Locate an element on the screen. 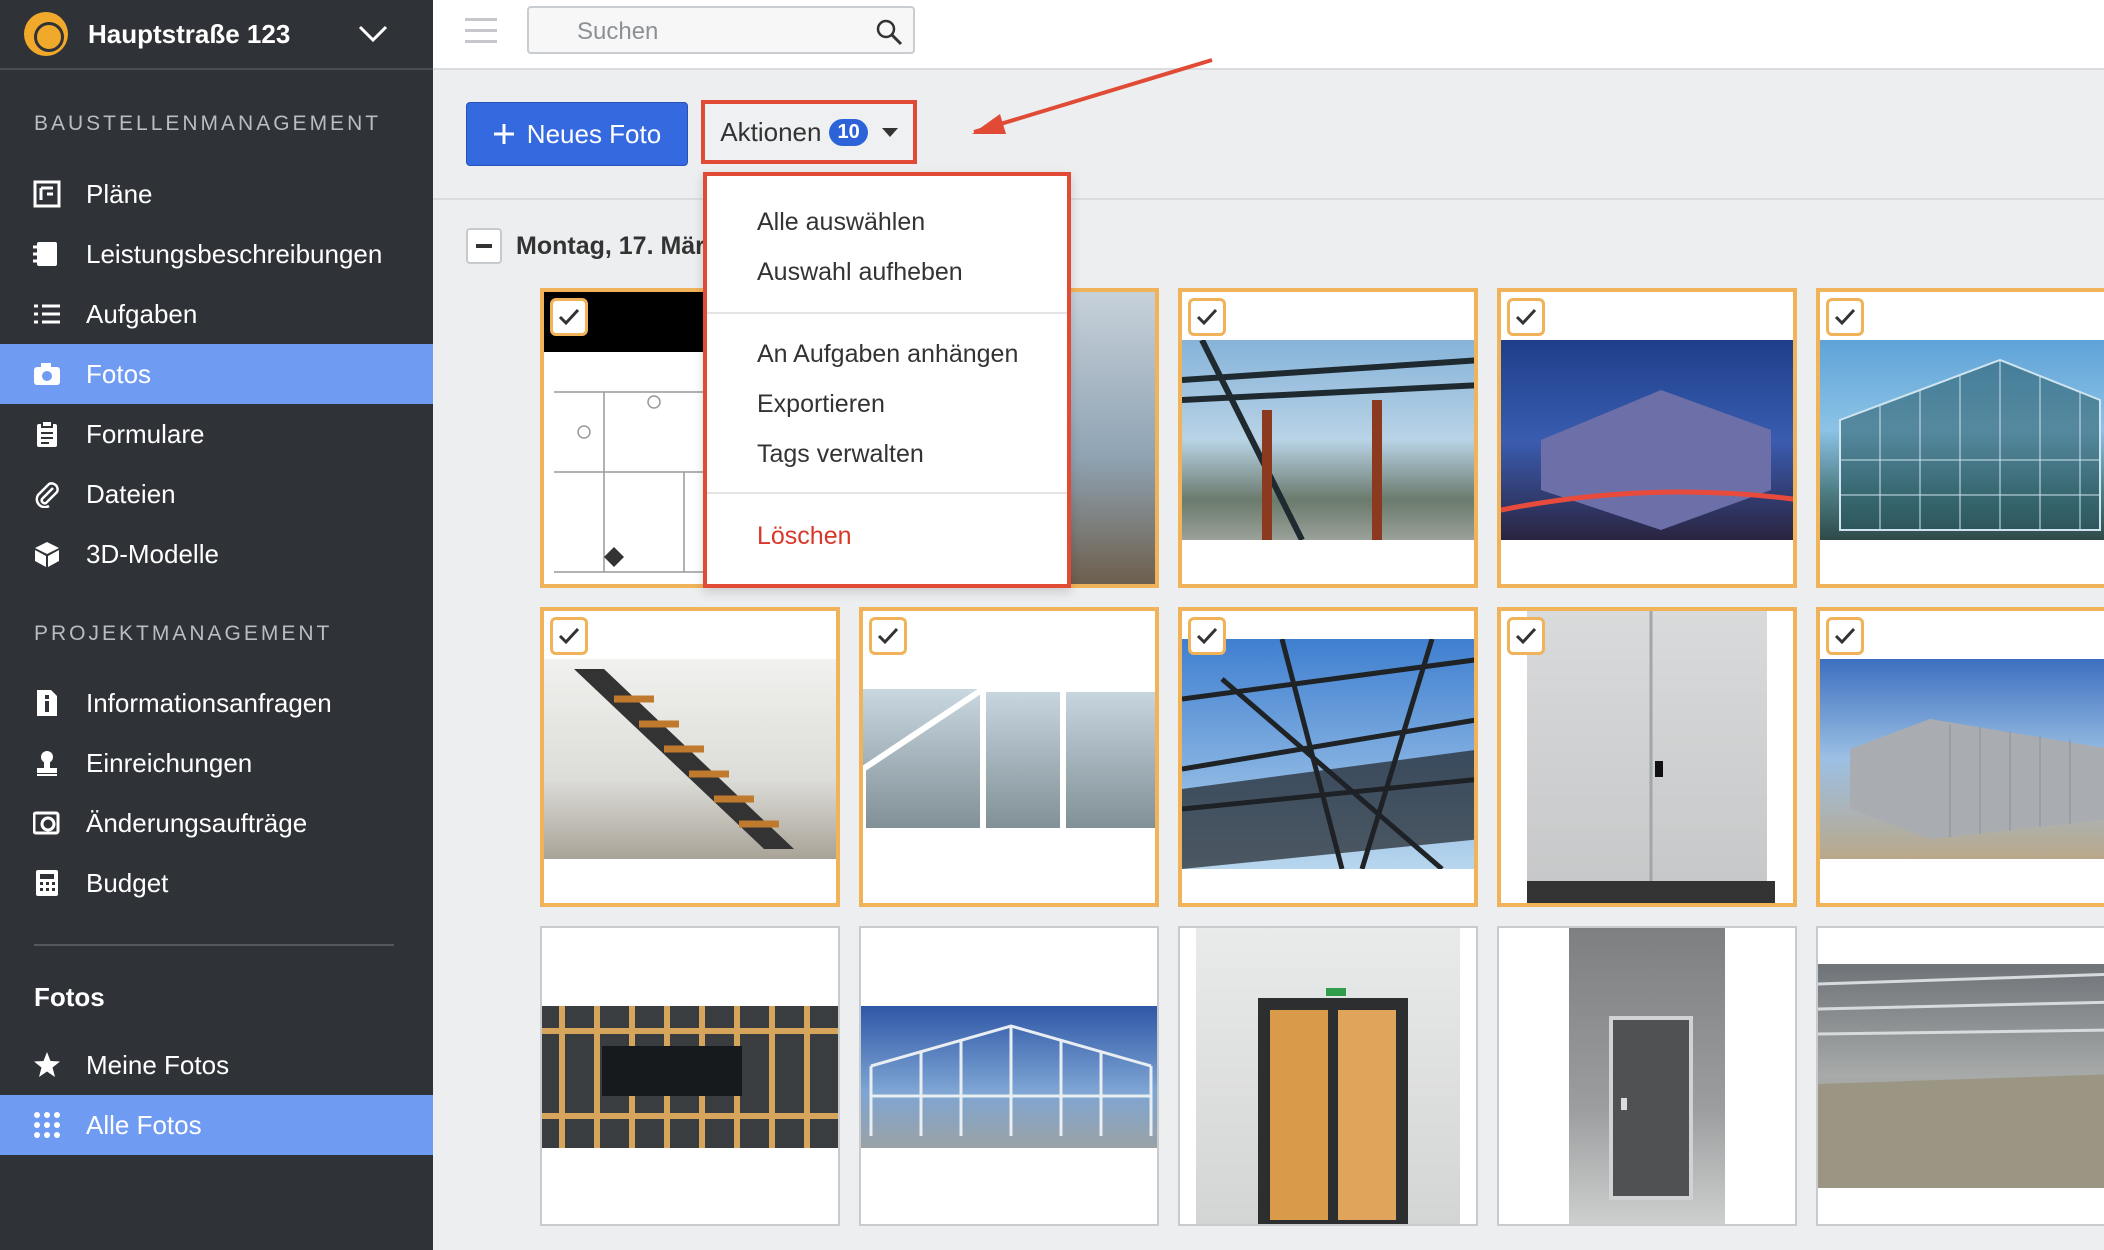  date-group-header: Montag, 17. Mär is located at coordinates (585, 246).